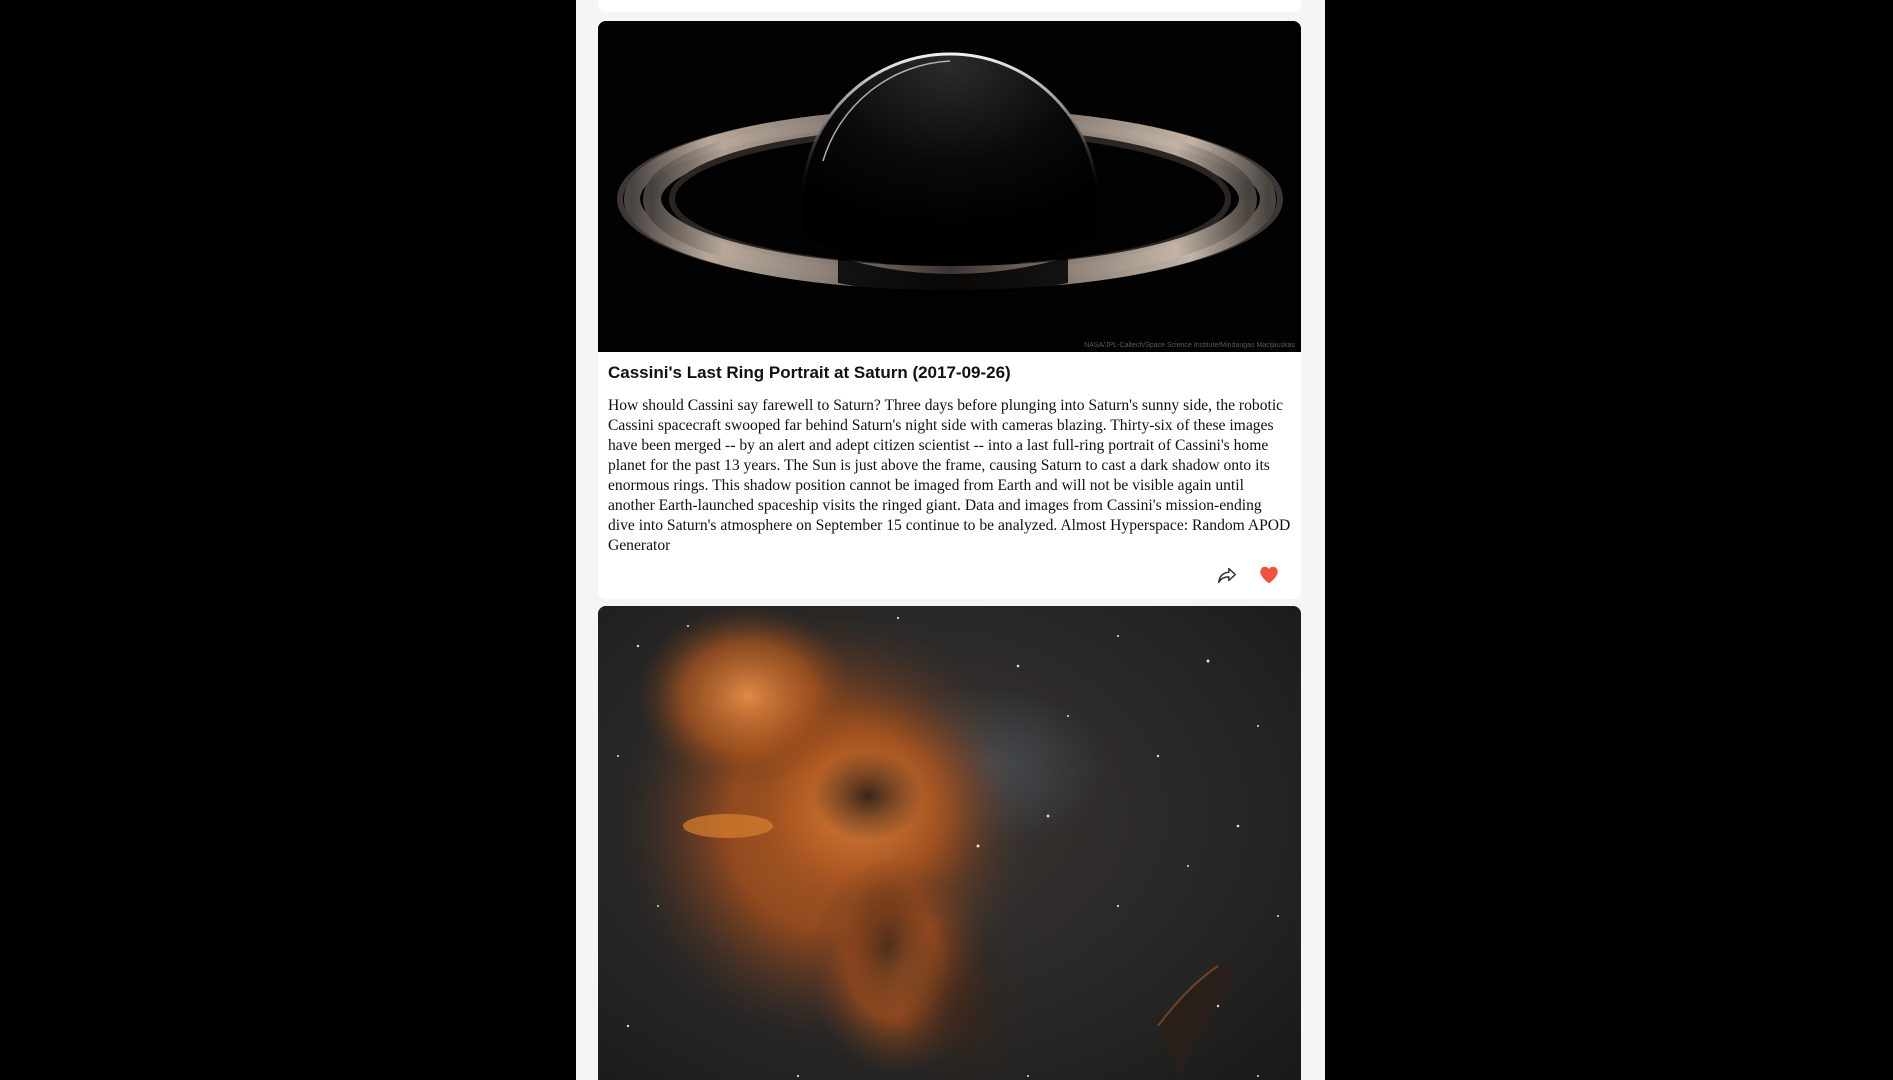 This screenshot has height=1080, width=1893. I want to click on share-button, so click(1227, 575).